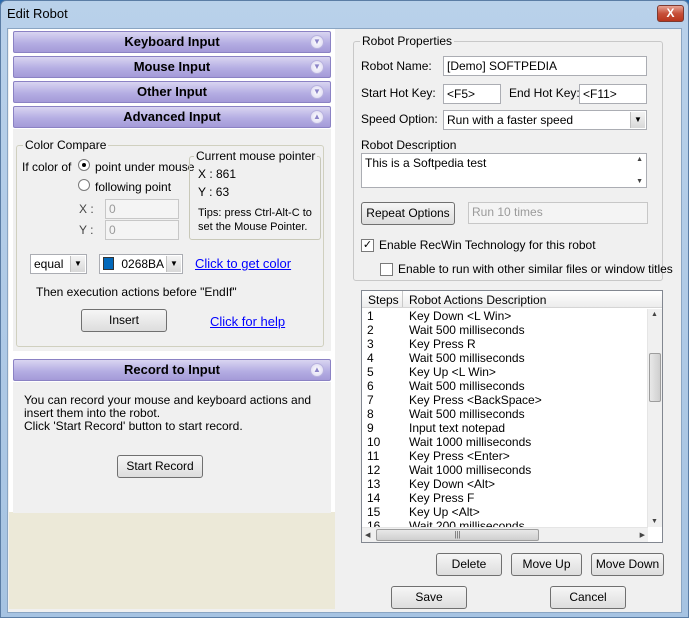 This screenshot has height=618, width=689. I want to click on step-cell: 7, so click(370, 400).